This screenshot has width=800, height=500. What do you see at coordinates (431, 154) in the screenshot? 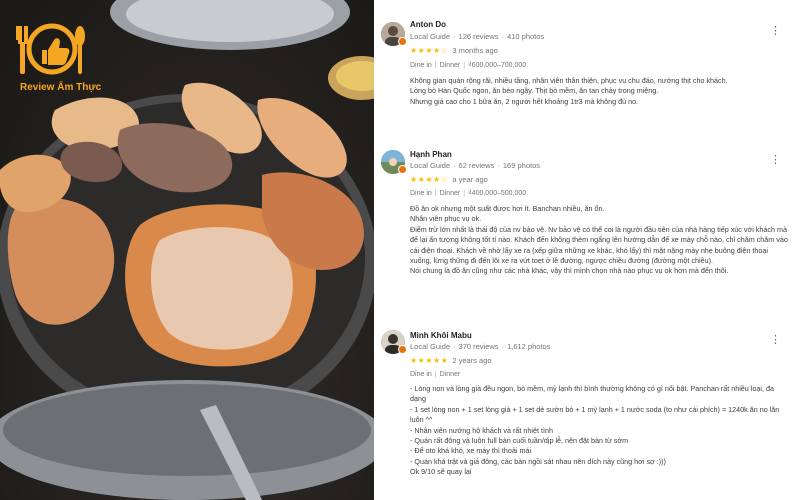
I see `reviewer-name: Hạnh Phan` at bounding box center [431, 154].